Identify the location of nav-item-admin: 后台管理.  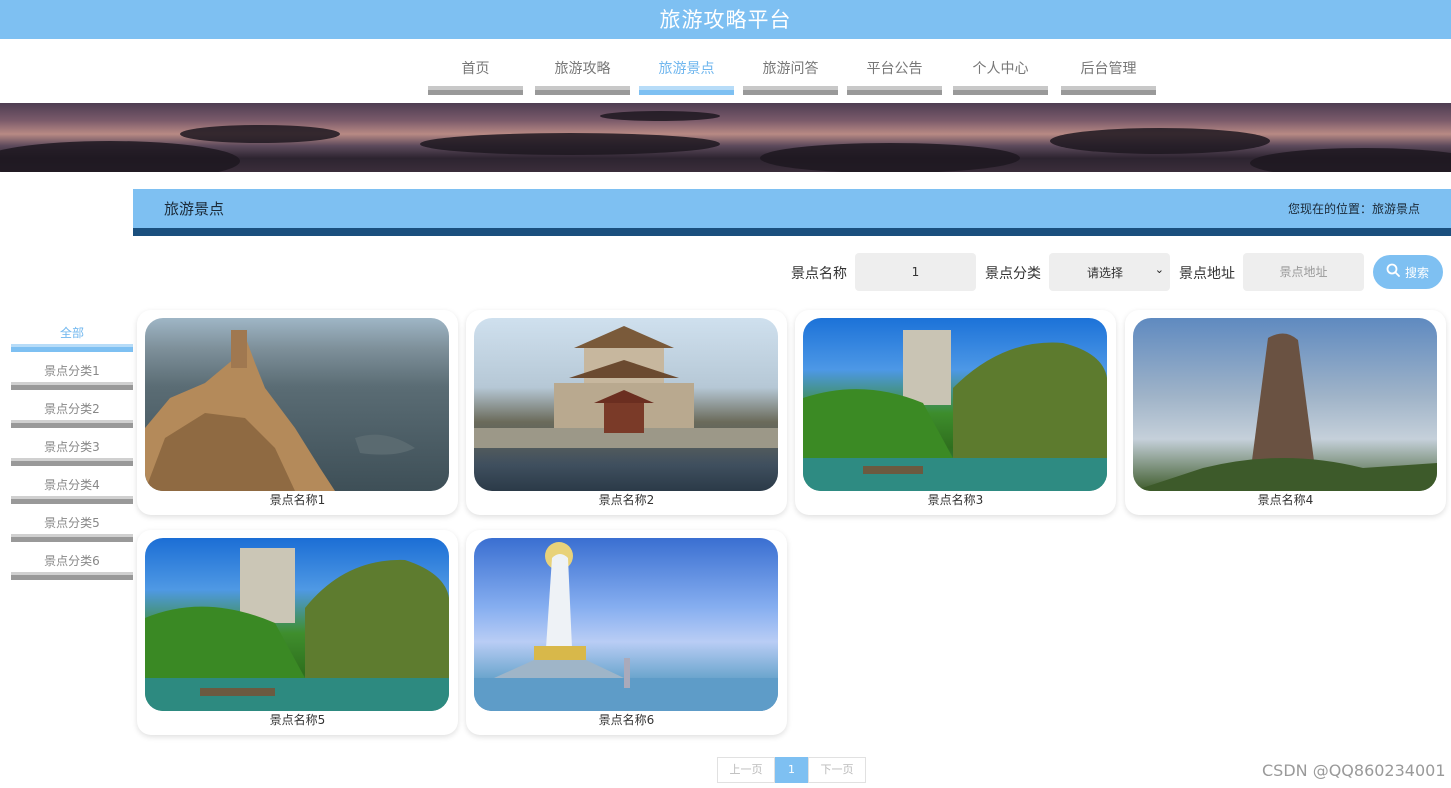
(1108, 67).